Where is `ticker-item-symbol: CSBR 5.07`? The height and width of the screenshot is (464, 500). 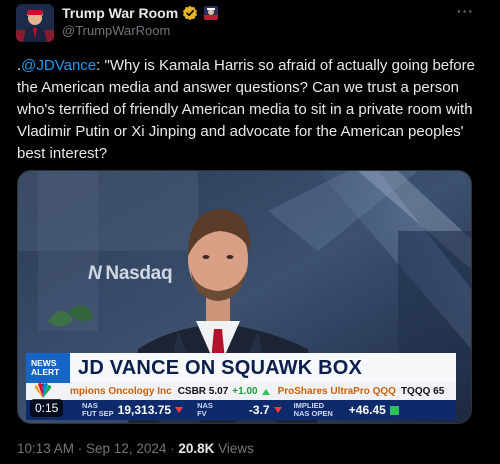 ticker-item-symbol: CSBR 5.07 is located at coordinates (203, 391).